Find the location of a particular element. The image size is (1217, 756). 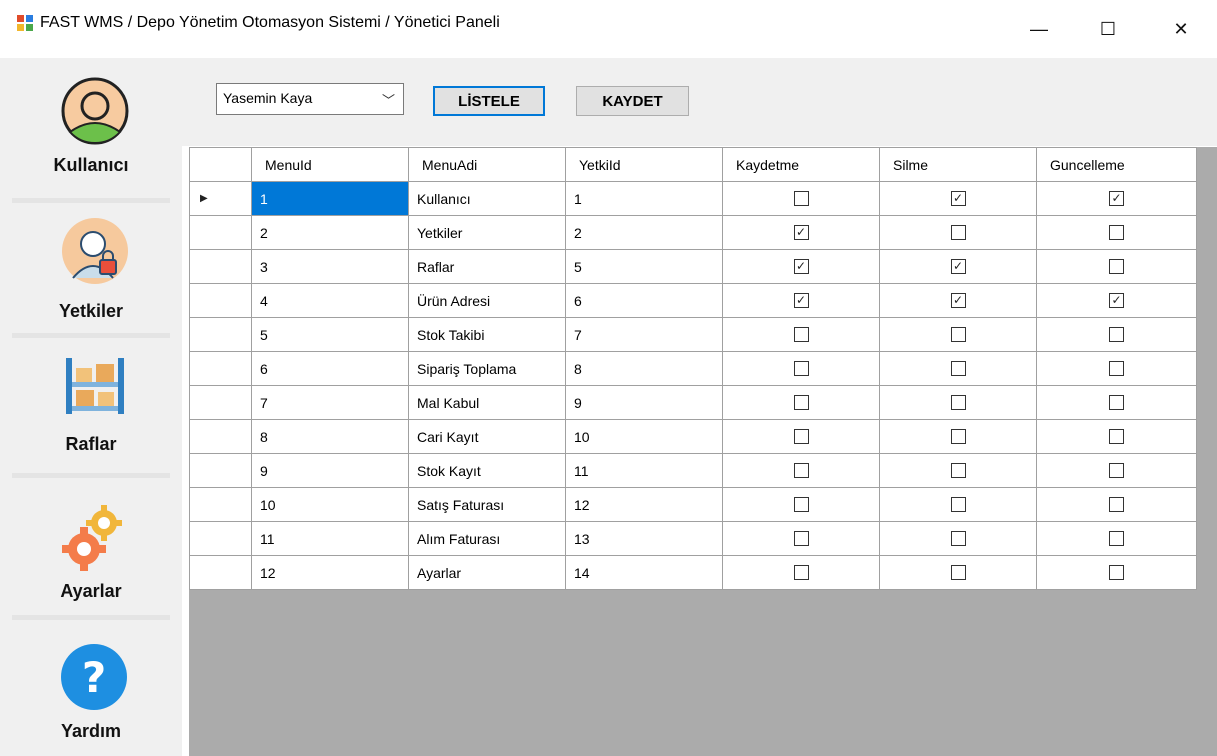

table-cell-yetkiid: 10 is located at coordinates (644, 436).